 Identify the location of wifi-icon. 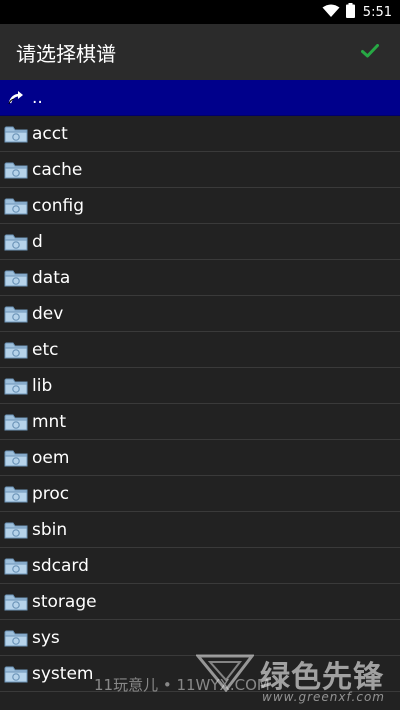
(331, 12).